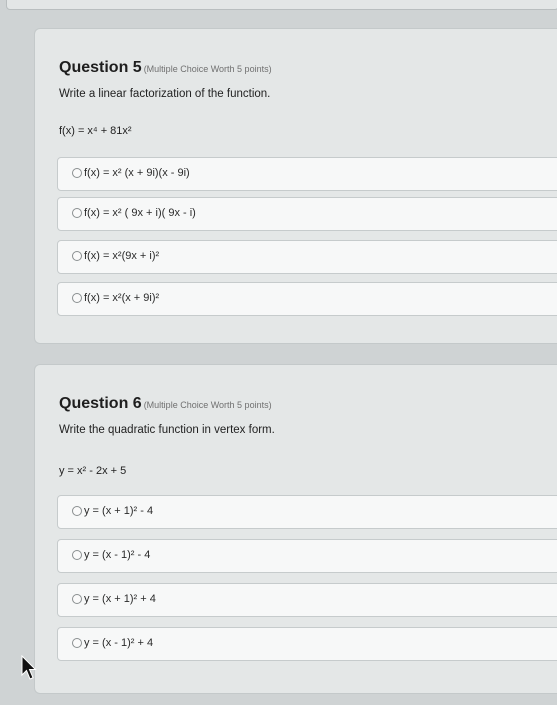 The image size is (557, 705). I want to click on question-6-expression: y = x² - 2x + 5, so click(93, 471).